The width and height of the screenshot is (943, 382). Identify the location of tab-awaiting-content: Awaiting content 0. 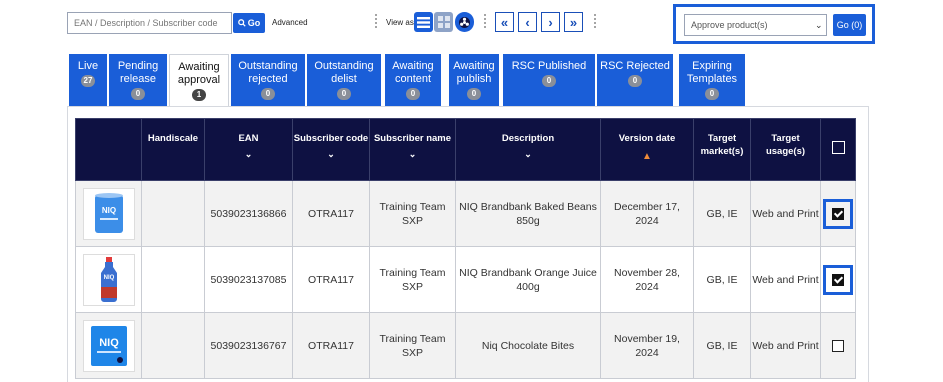
(413, 80).